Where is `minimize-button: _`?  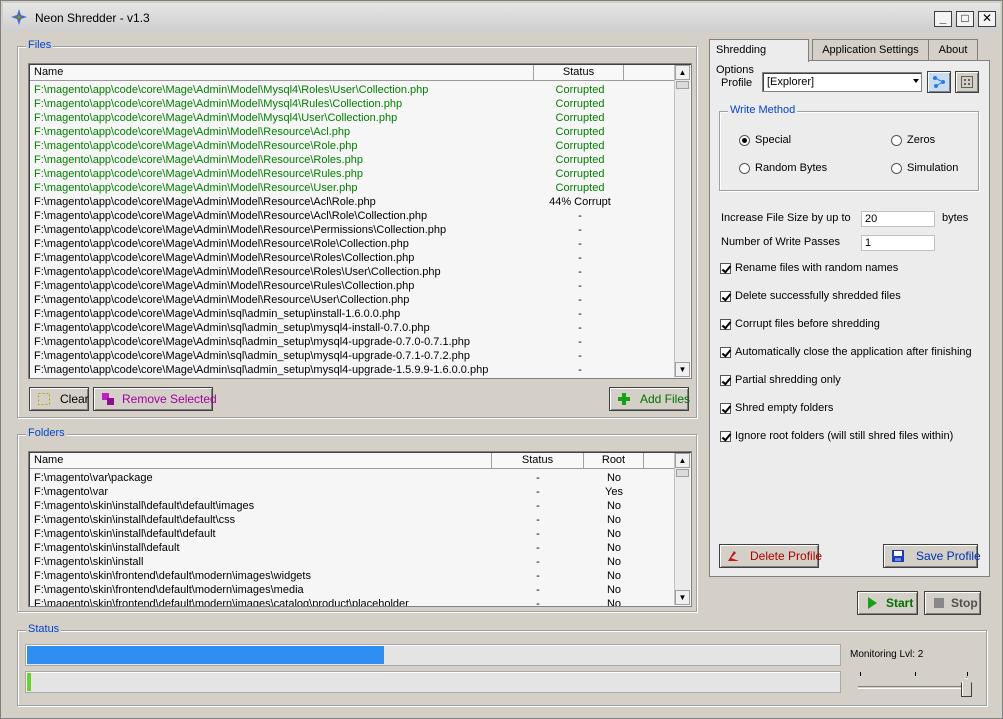
minimize-button: _ is located at coordinates (943, 19).